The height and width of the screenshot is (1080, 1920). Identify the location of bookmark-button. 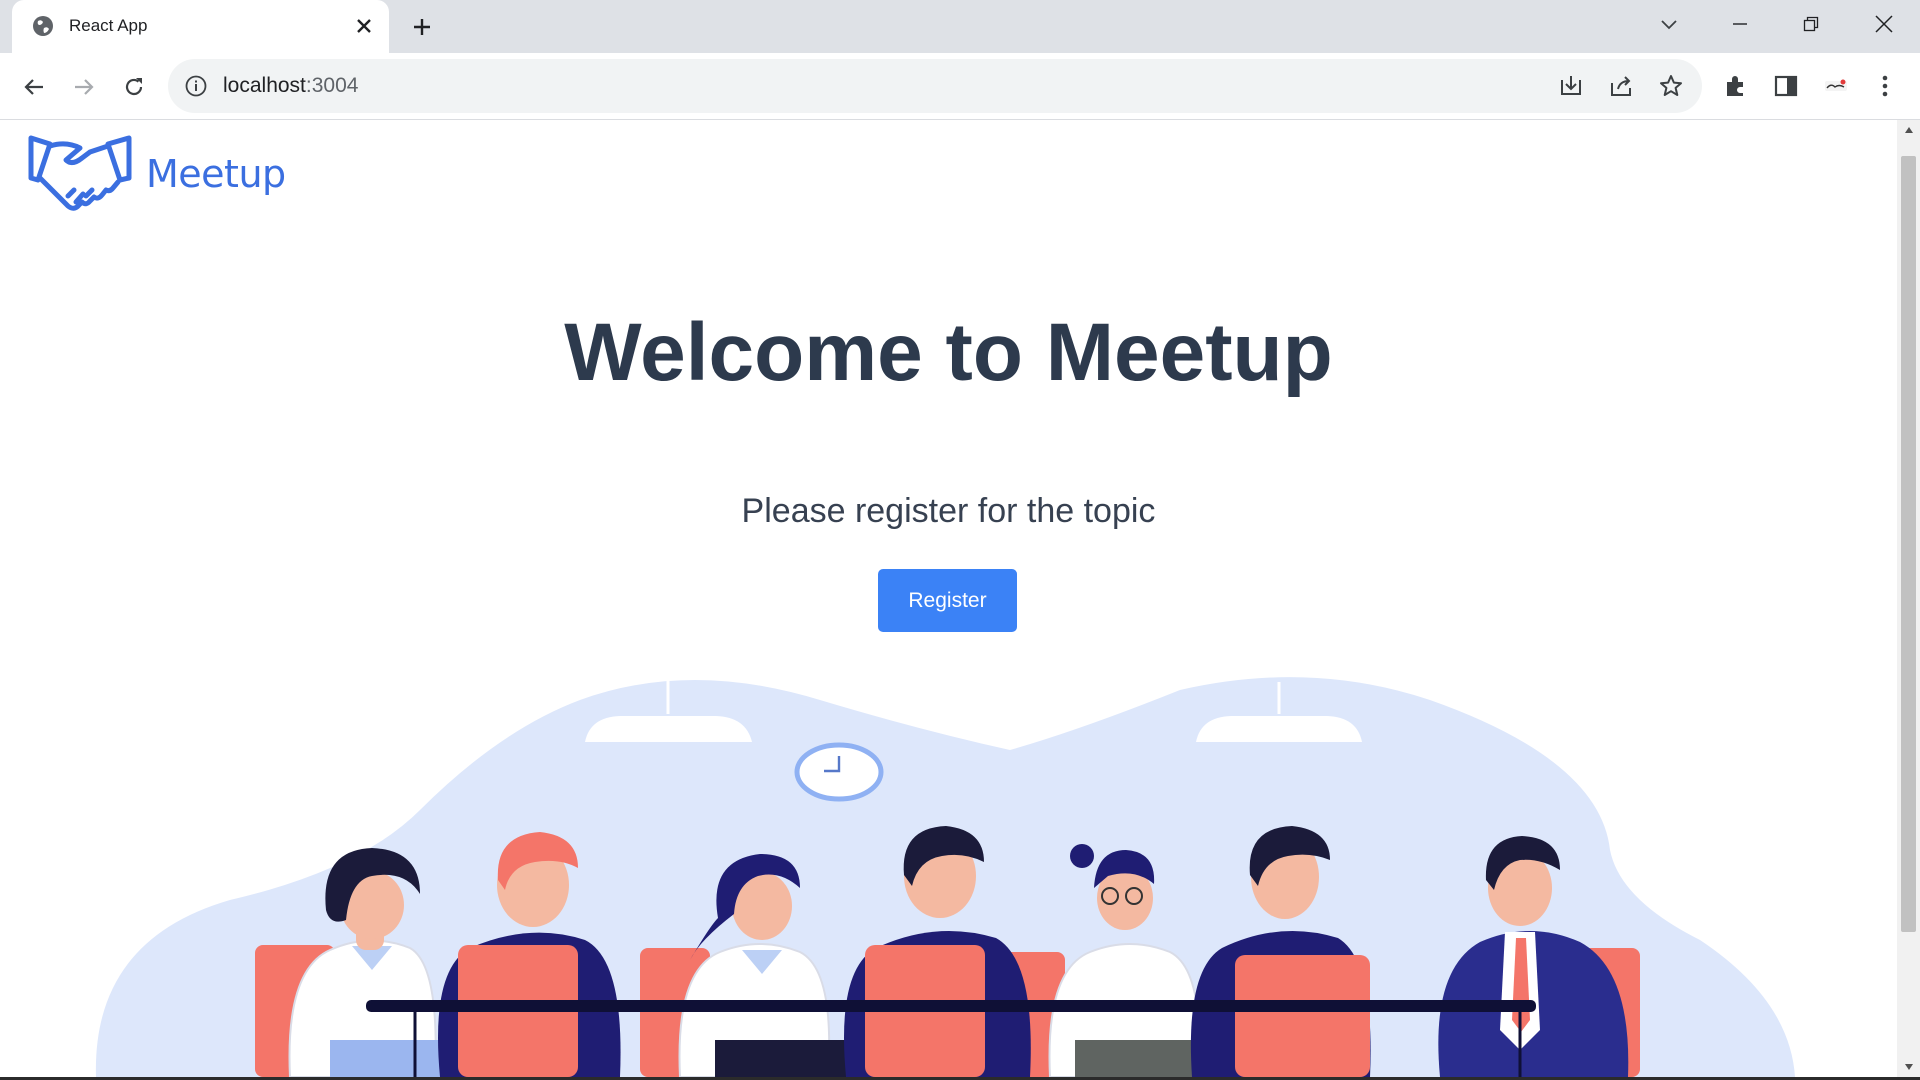
(1671, 86).